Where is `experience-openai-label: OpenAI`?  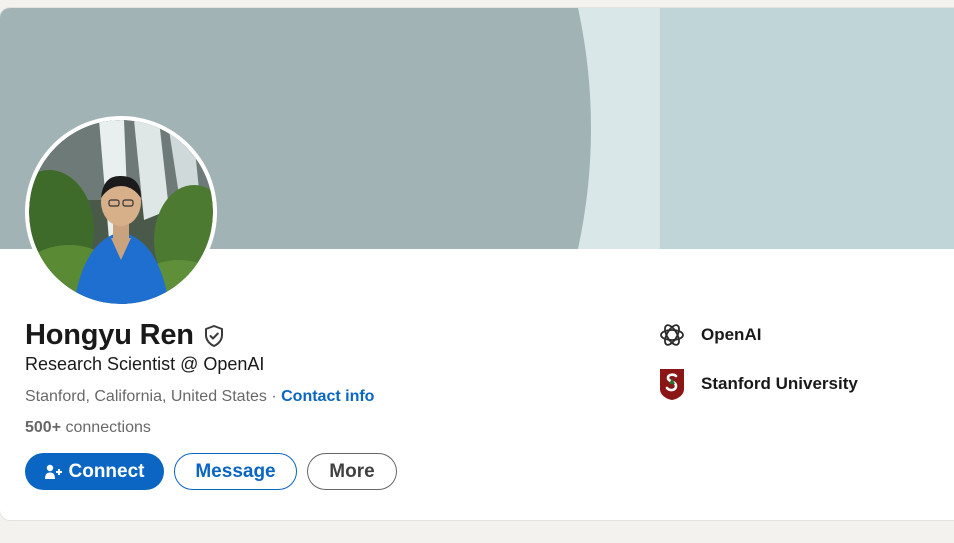
experience-openai-label: OpenAI is located at coordinates (731, 334).